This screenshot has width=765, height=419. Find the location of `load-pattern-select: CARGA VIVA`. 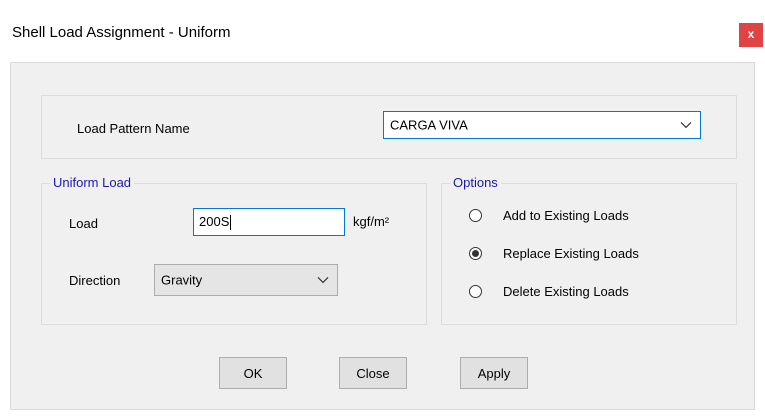

load-pattern-select: CARGA VIVA is located at coordinates (542, 125).